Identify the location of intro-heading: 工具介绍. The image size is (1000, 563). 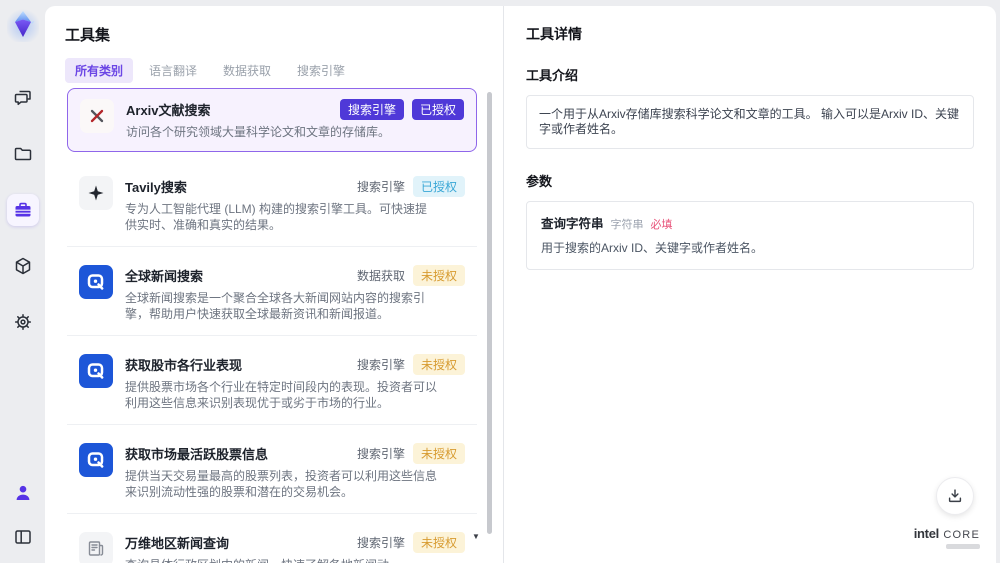
(552, 75).